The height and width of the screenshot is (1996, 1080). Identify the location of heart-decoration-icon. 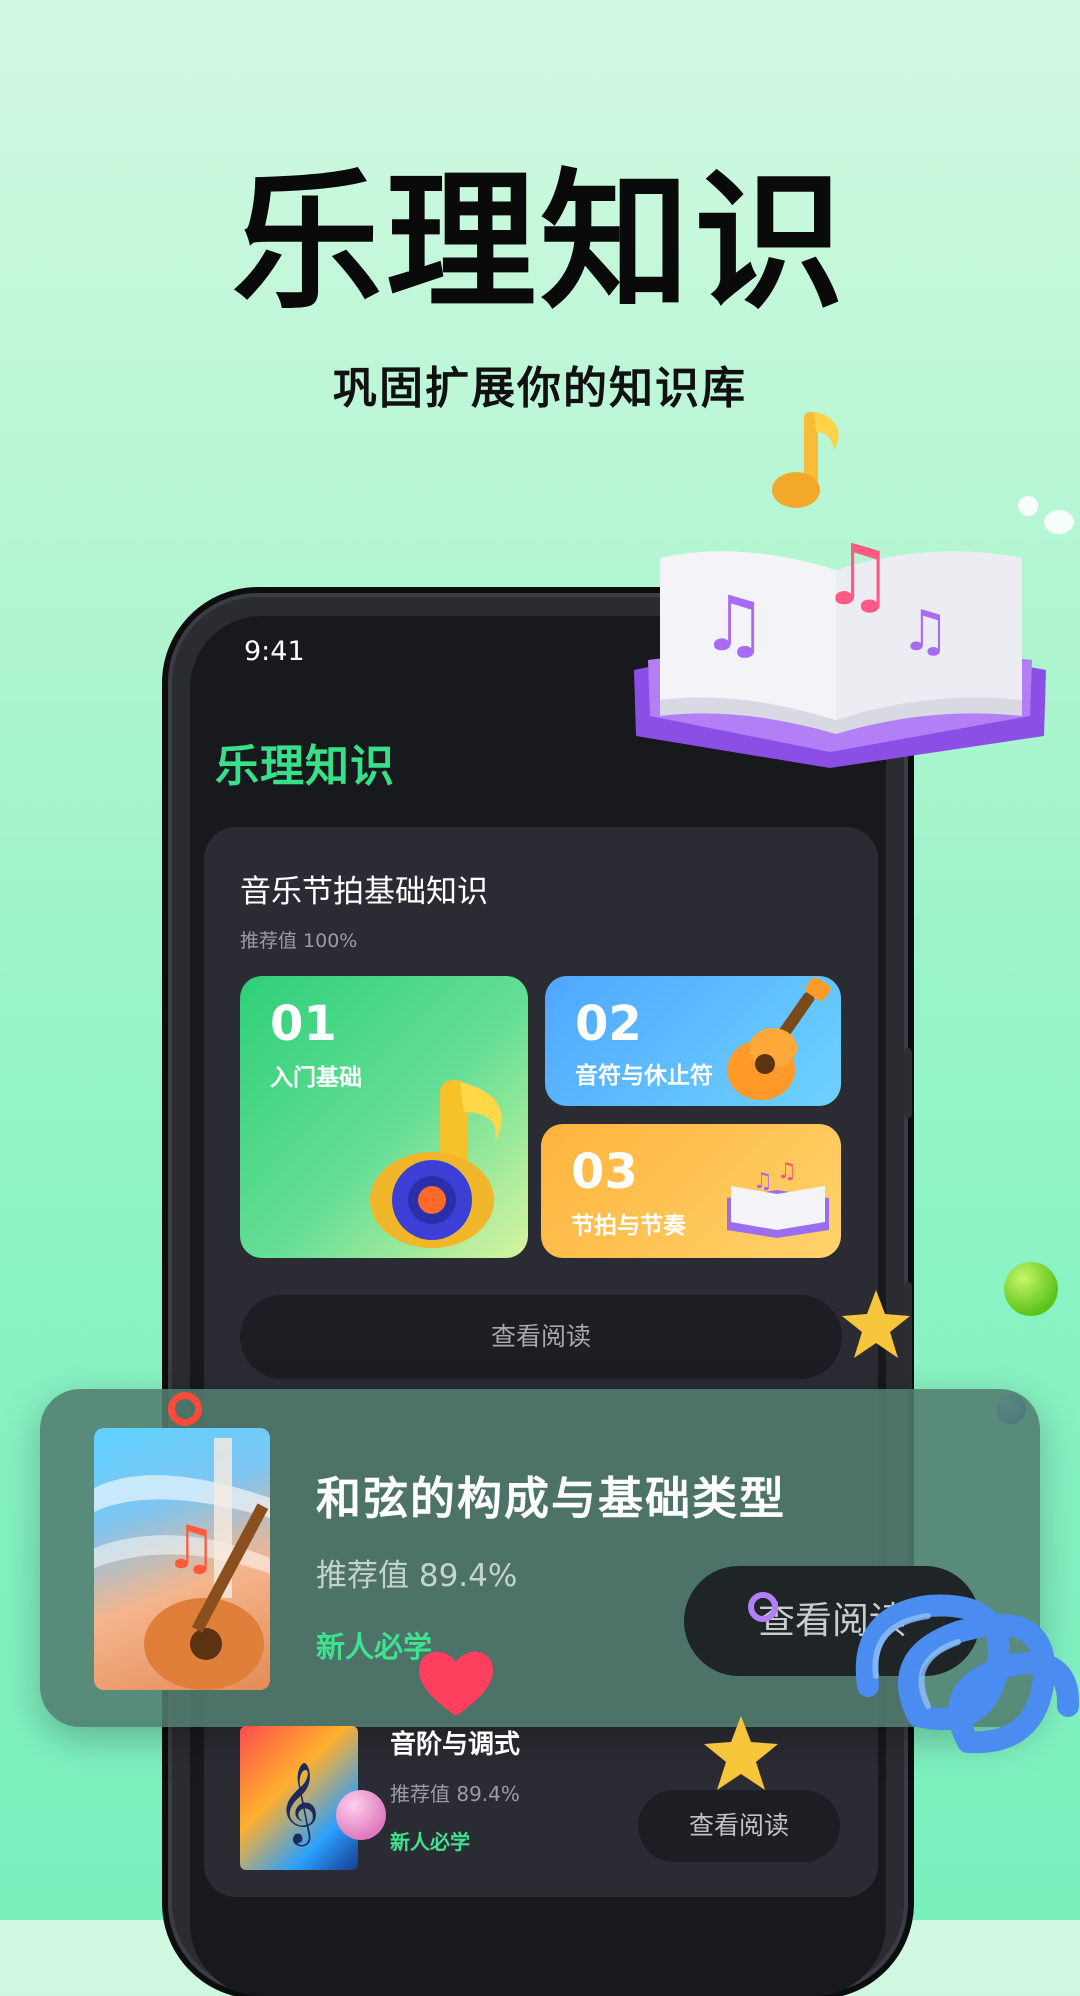
(456, 1683).